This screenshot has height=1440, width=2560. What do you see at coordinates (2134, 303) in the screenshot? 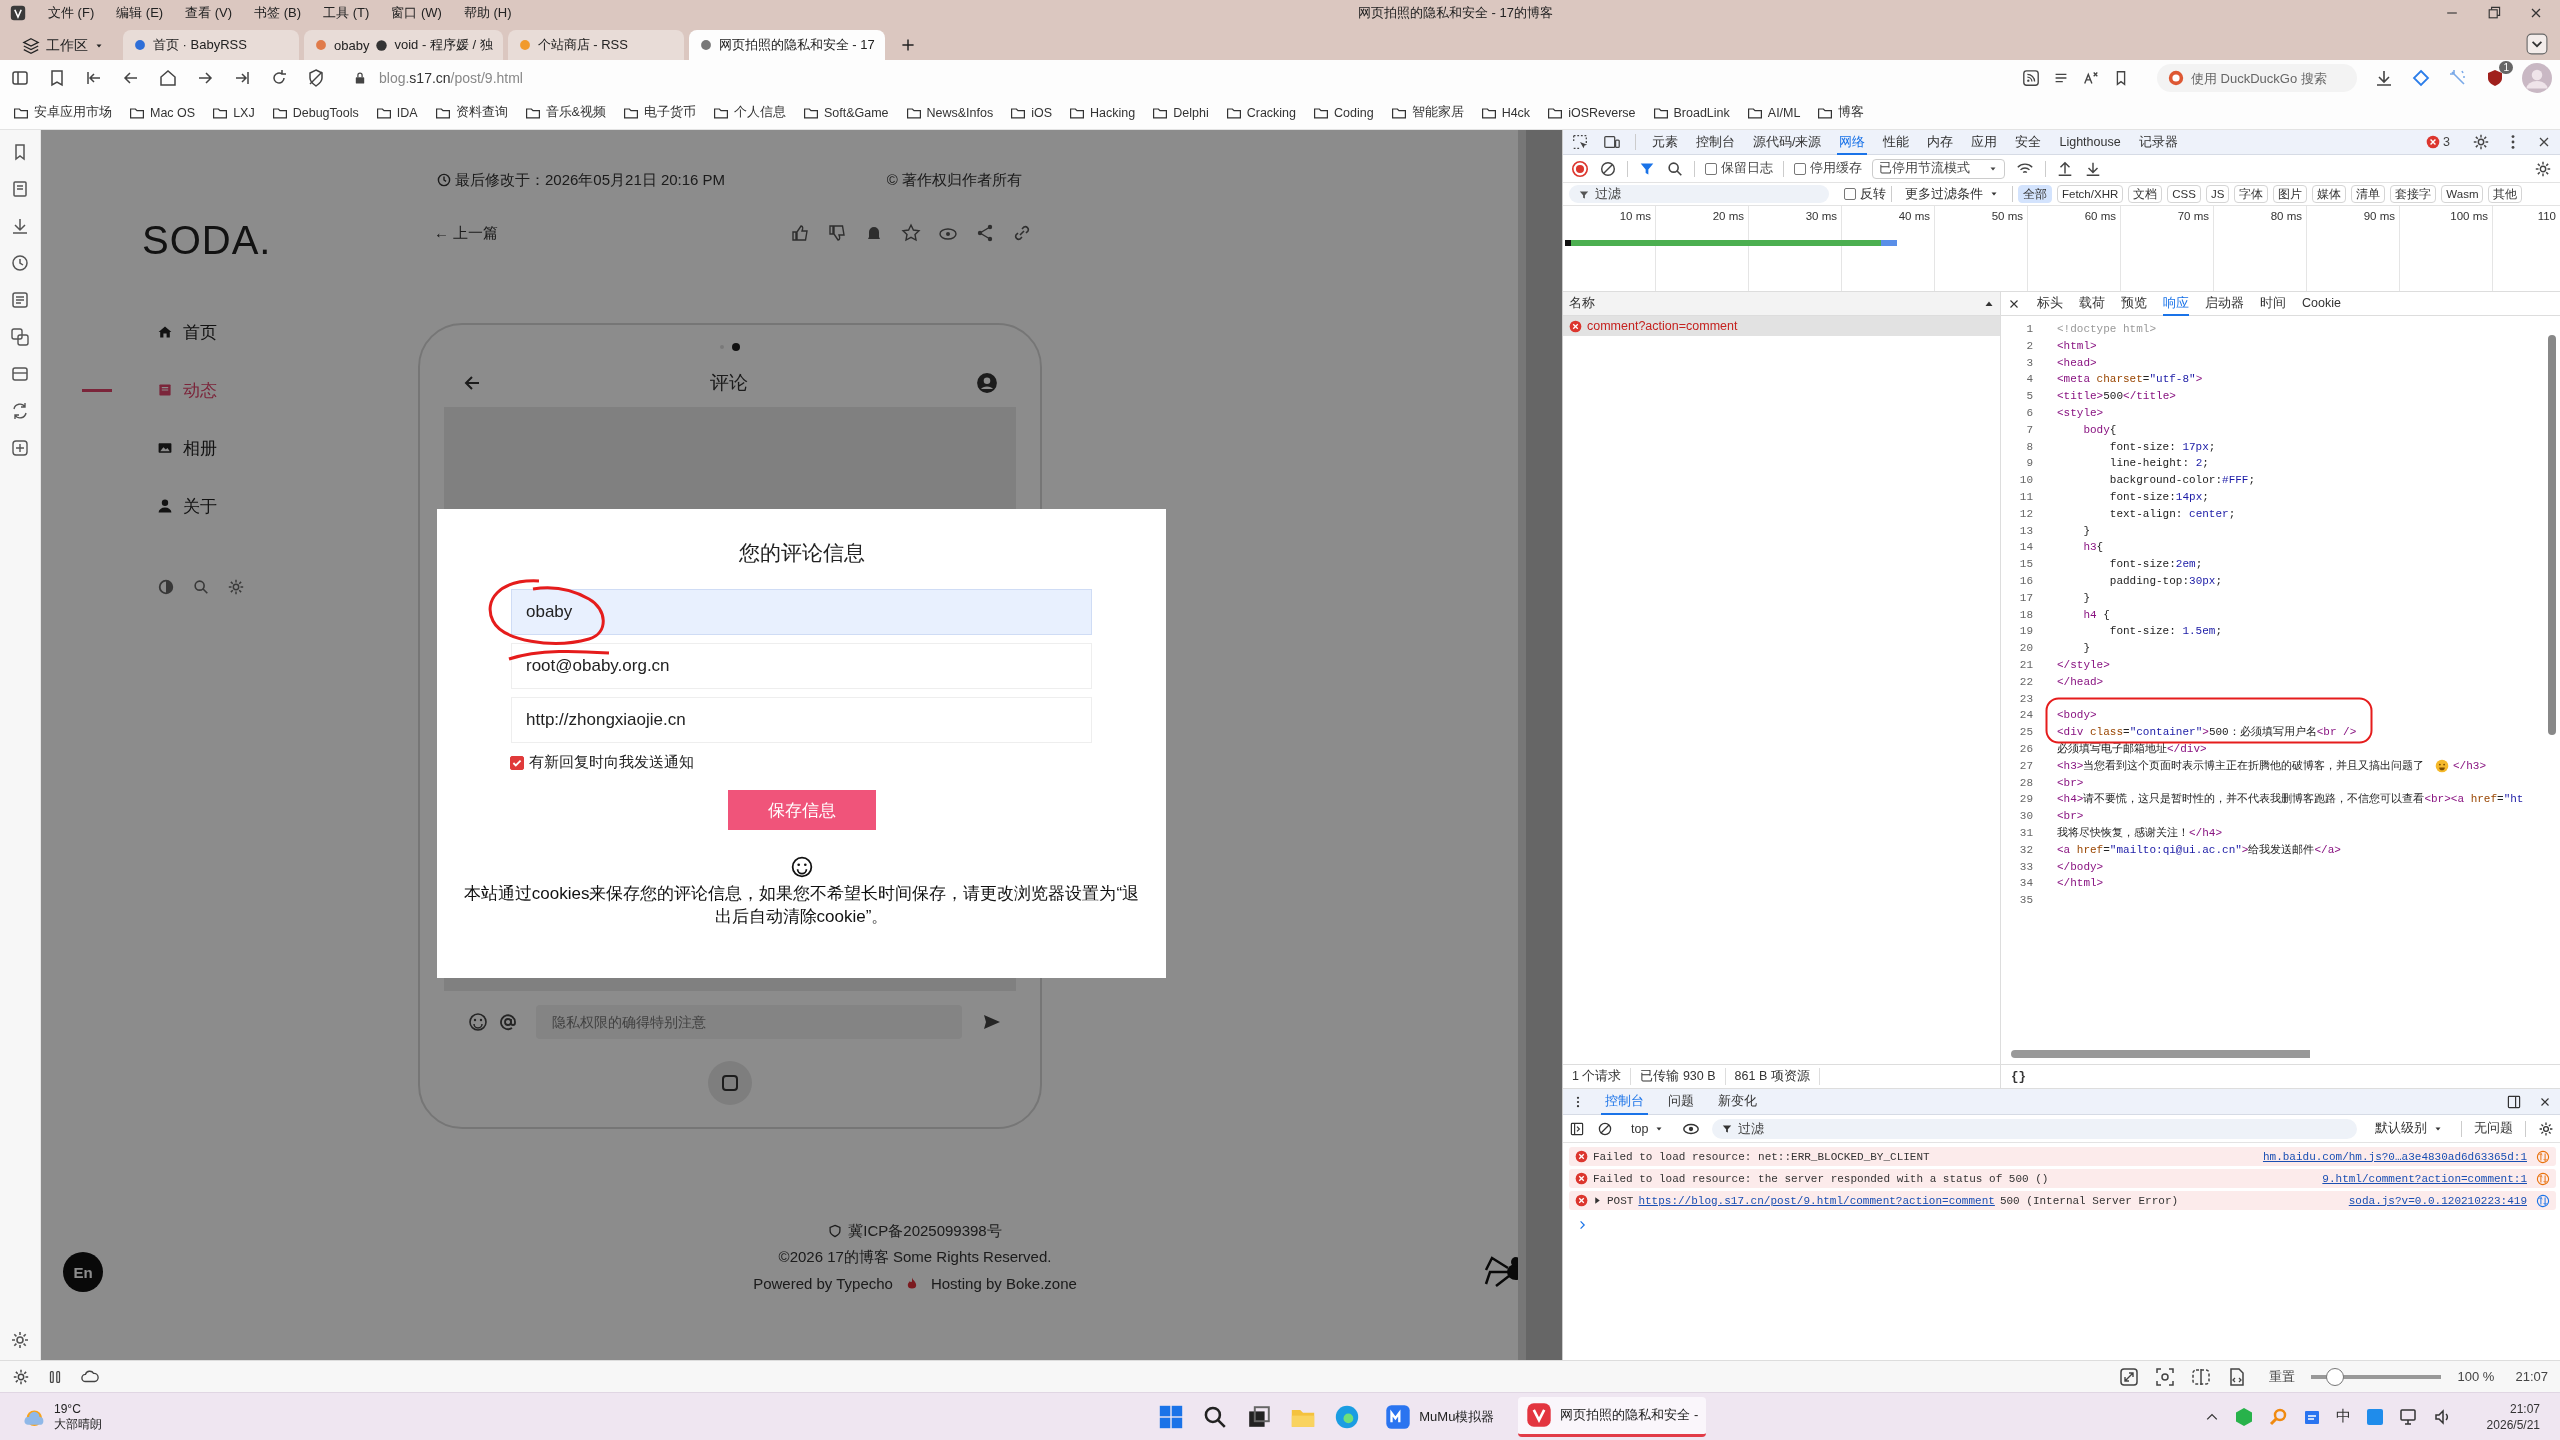
I see `panel-tab: 预览` at bounding box center [2134, 303].